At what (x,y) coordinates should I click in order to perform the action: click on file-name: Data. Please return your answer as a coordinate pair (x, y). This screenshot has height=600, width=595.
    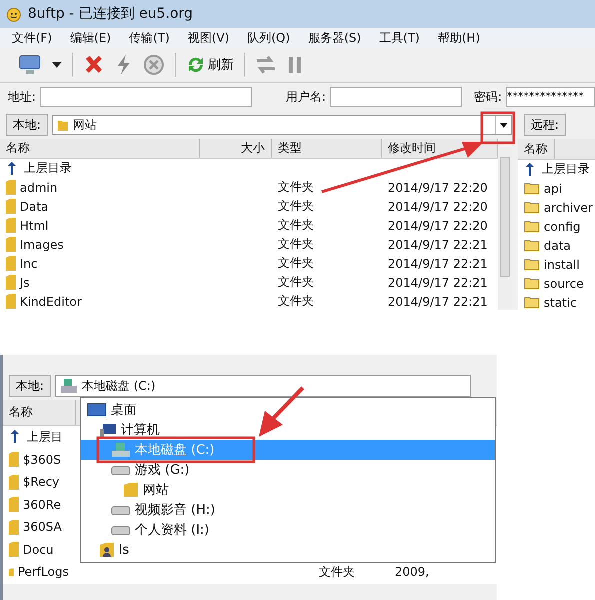
    Looking at the image, I should click on (34, 207).